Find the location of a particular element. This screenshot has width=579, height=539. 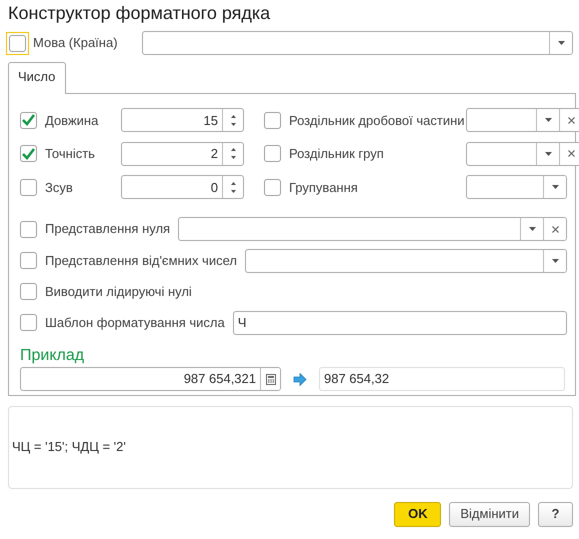

number-input: 2 is located at coordinates (172, 153).